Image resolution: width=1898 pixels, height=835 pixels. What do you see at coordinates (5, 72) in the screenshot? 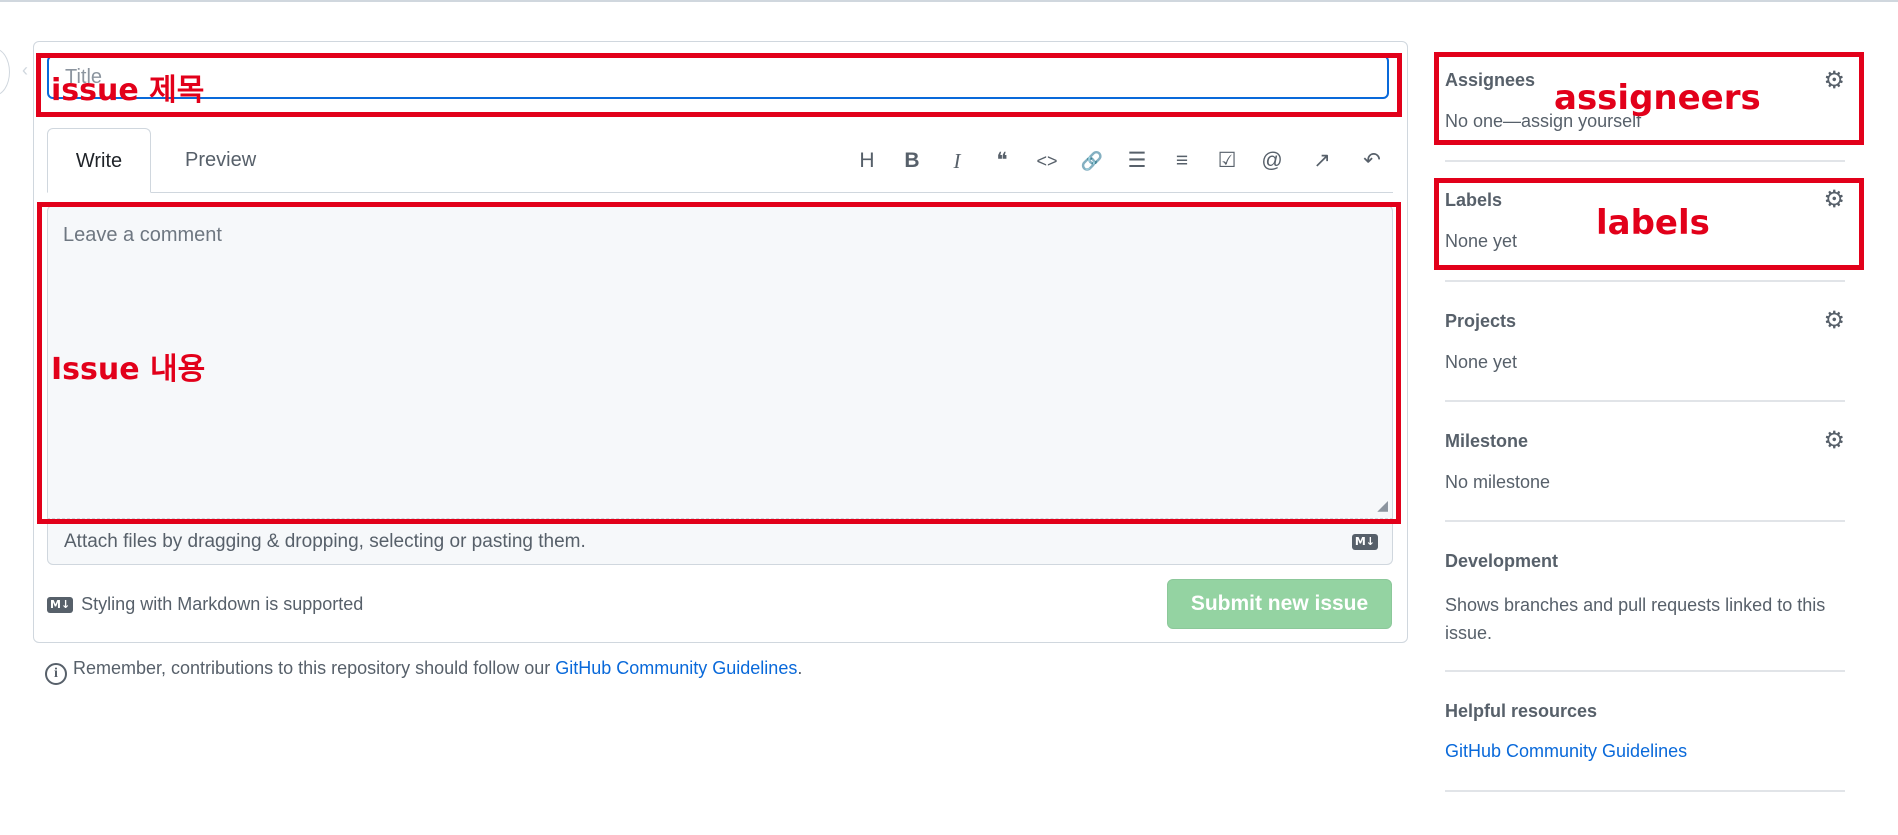
I see `avatar-edge` at bounding box center [5, 72].